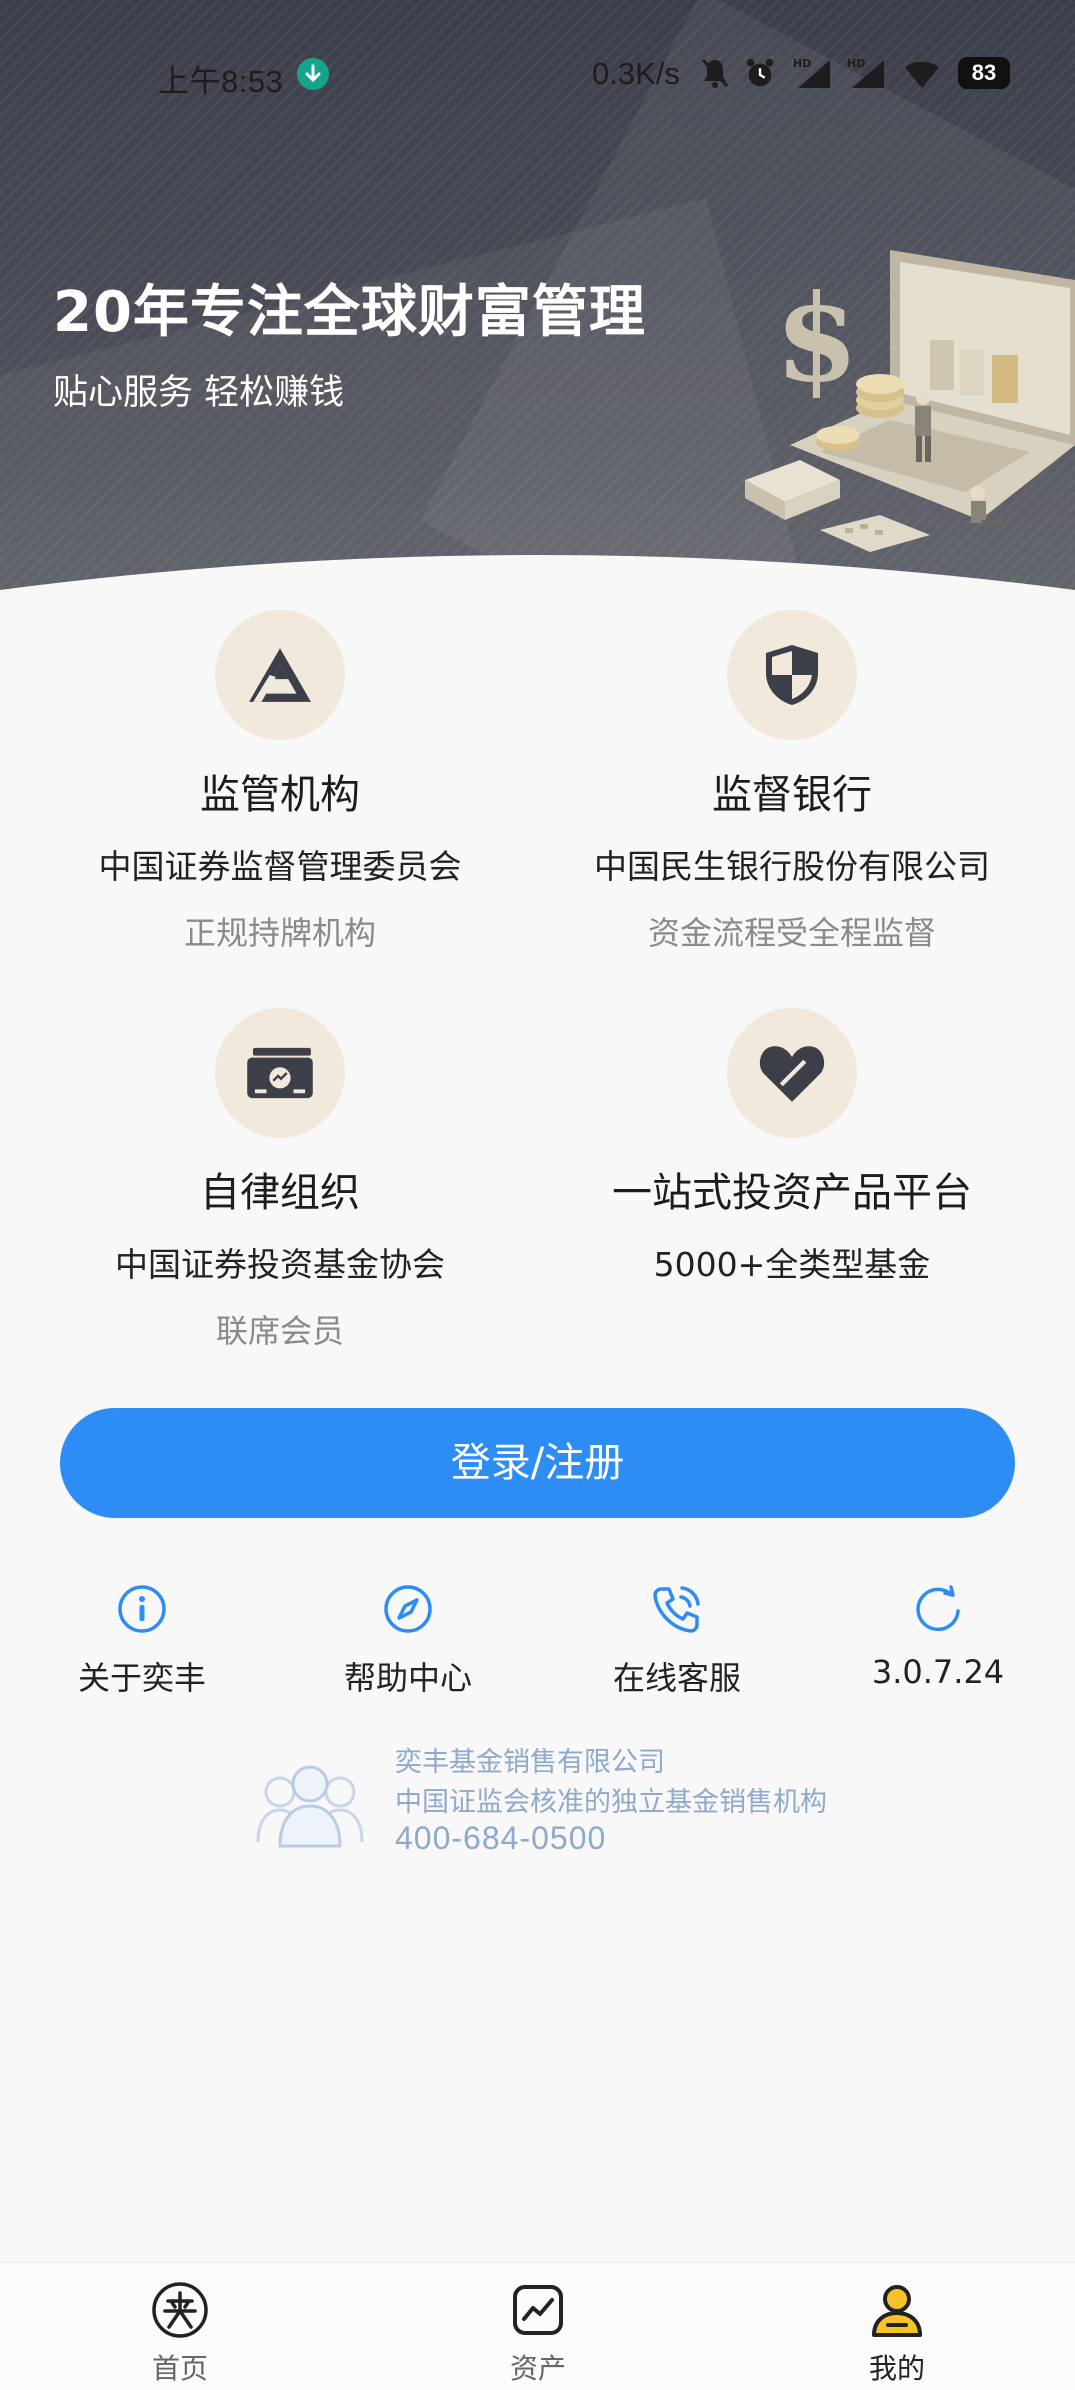 This screenshot has height=2390, width=1075. Describe the element at coordinates (199, 393) in the screenshot. I see `hero-subtitle: 贴心服务 轻松赚钱` at that location.